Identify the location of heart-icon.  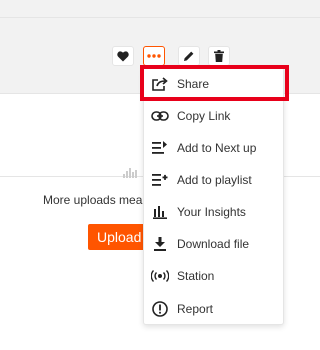
(123, 55).